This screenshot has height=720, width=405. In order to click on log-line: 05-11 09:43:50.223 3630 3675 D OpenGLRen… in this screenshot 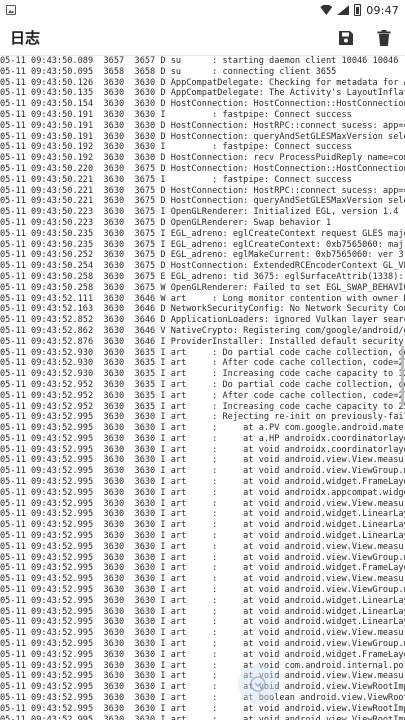, I will do `click(166, 222)`.